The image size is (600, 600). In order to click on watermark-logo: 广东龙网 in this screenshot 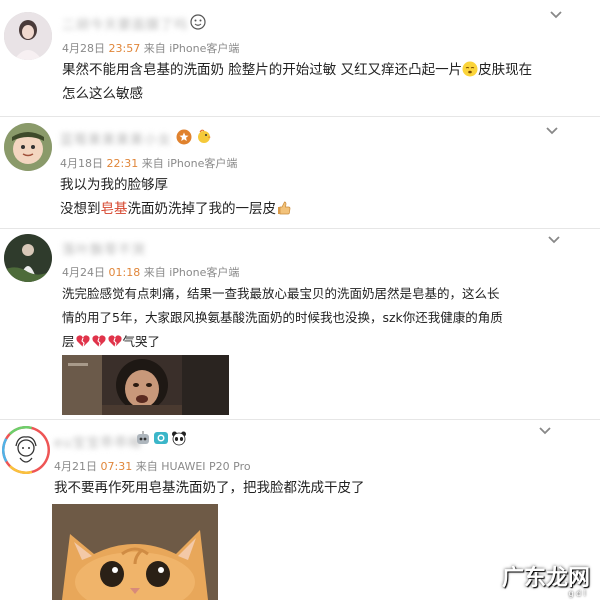, I will do `click(545, 578)`.